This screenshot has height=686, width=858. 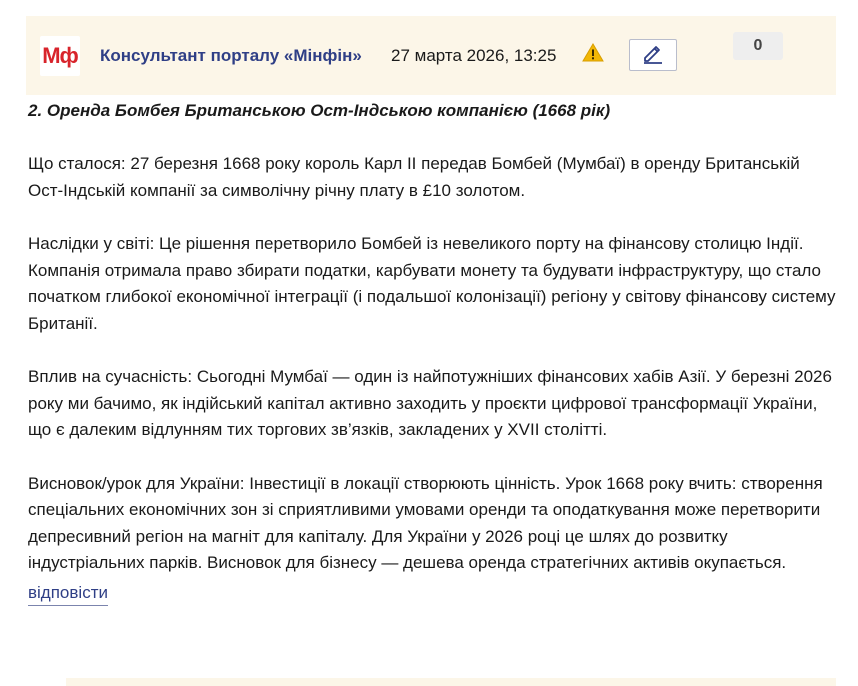 What do you see at coordinates (758, 46) in the screenshot?
I see `vote-count-badge: 0` at bounding box center [758, 46].